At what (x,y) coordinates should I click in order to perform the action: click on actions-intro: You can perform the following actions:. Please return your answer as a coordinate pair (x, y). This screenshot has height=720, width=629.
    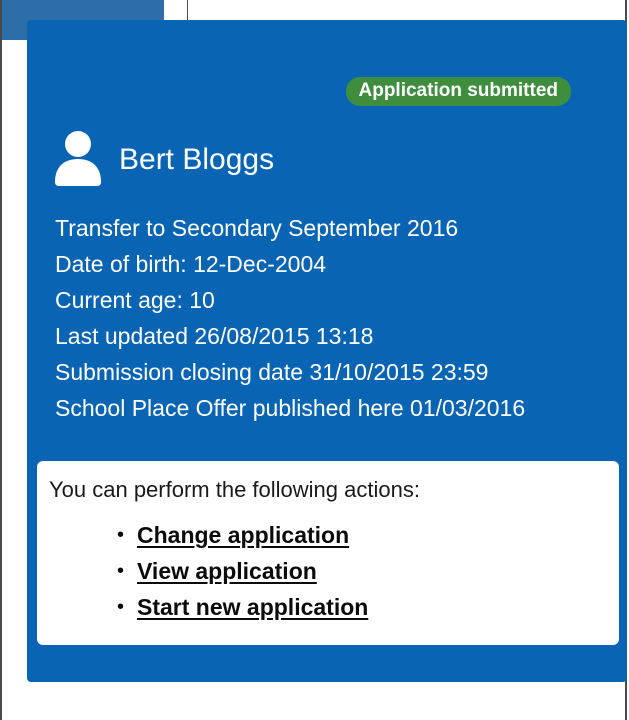
    Looking at the image, I should click on (234, 489).